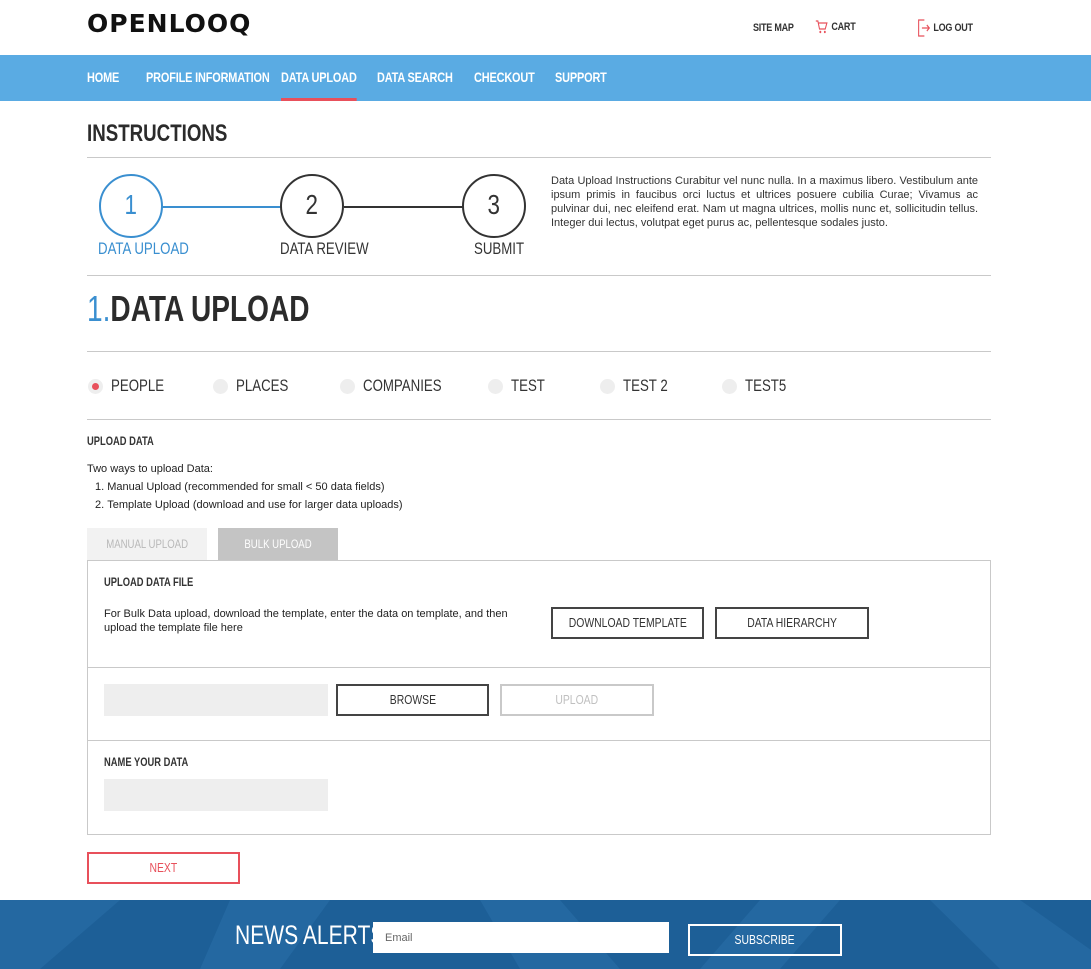  I want to click on download-template-button: DOWNLOAD TEMPLATE, so click(627, 623).